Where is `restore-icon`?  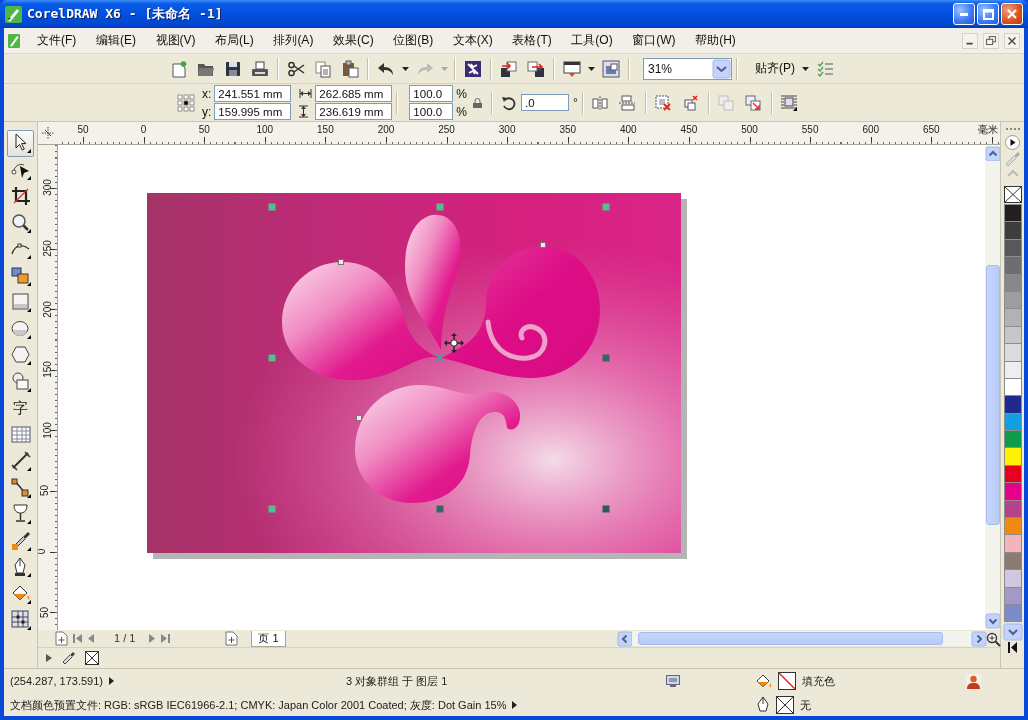 restore-icon is located at coordinates (991, 40).